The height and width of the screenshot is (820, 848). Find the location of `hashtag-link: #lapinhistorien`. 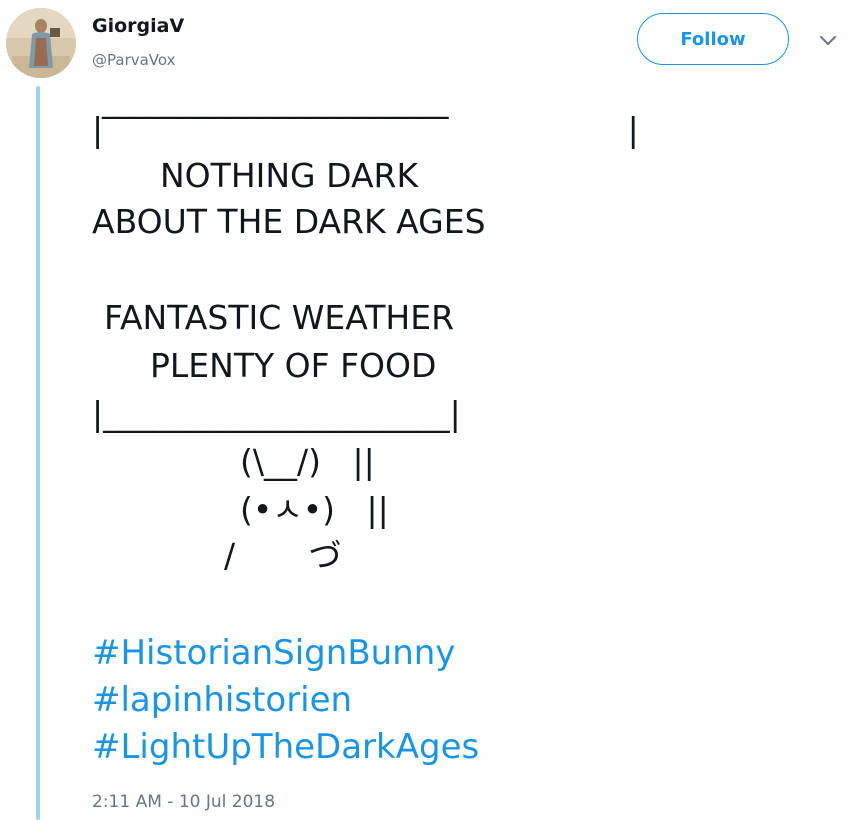

hashtag-link: #lapinhistorien is located at coordinates (285, 700).